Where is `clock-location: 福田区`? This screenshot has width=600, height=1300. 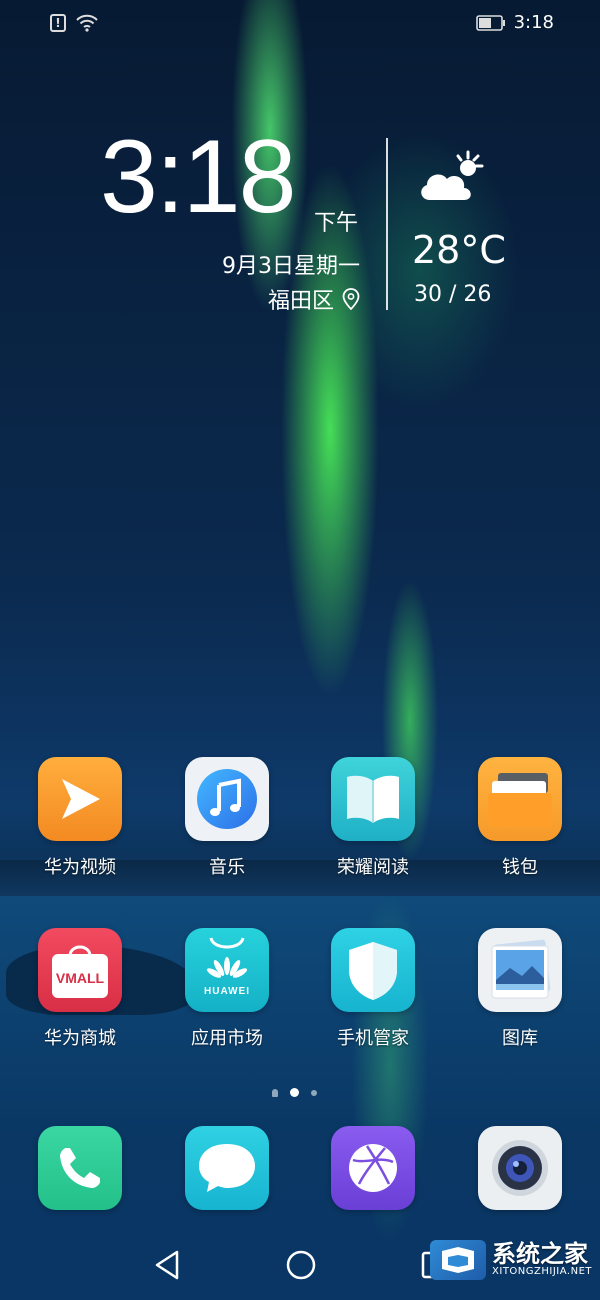 clock-location: 福田区 is located at coordinates (314, 299).